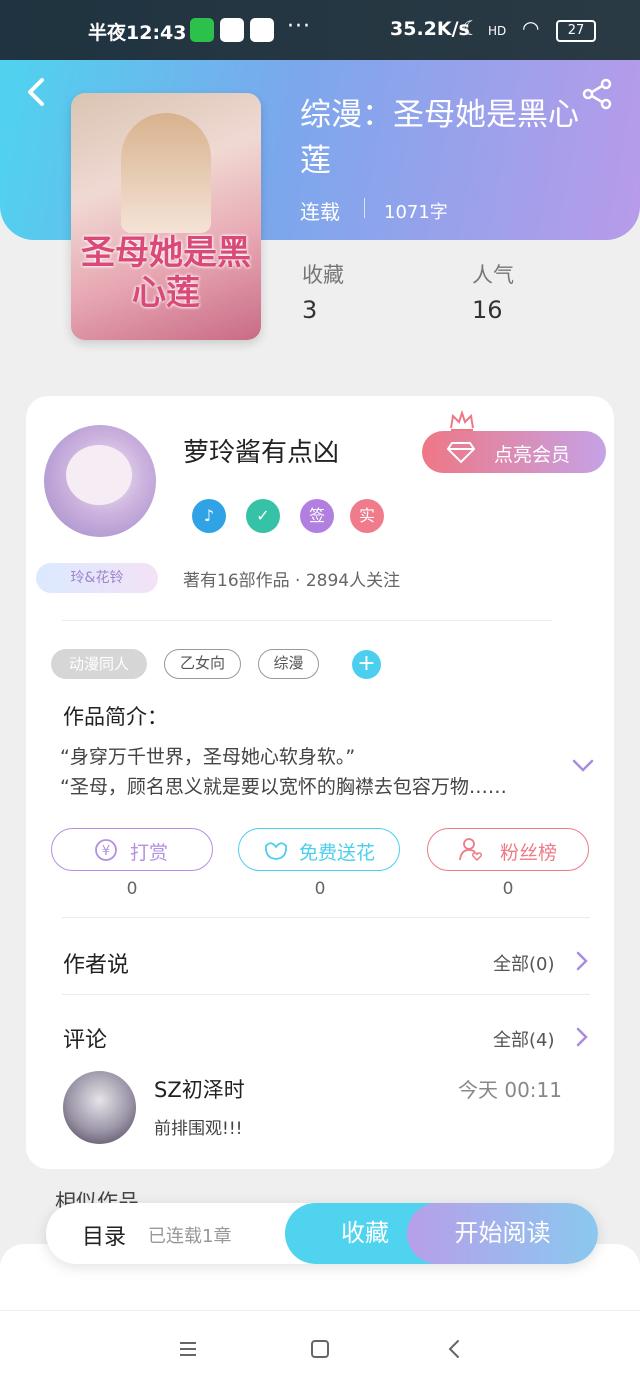  What do you see at coordinates (497, 31) in the screenshot?
I see `signal-icon: HD` at bounding box center [497, 31].